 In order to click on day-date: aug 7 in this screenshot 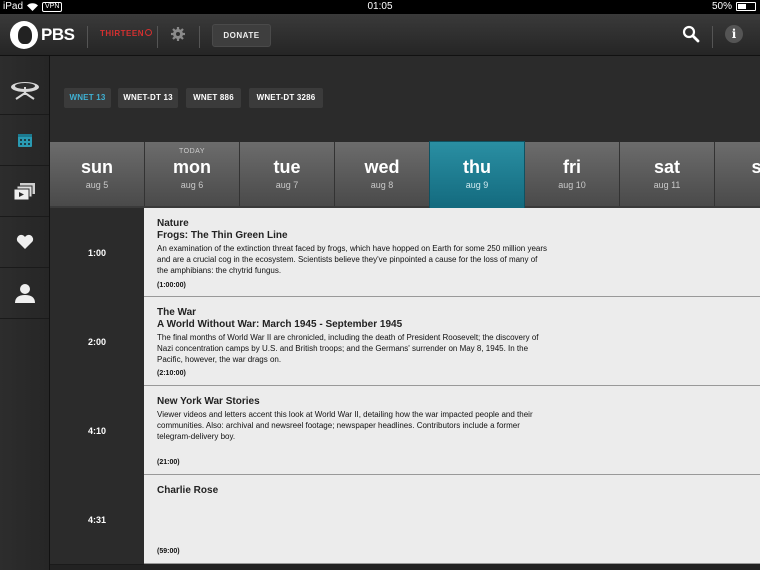, I will do `click(287, 185)`.